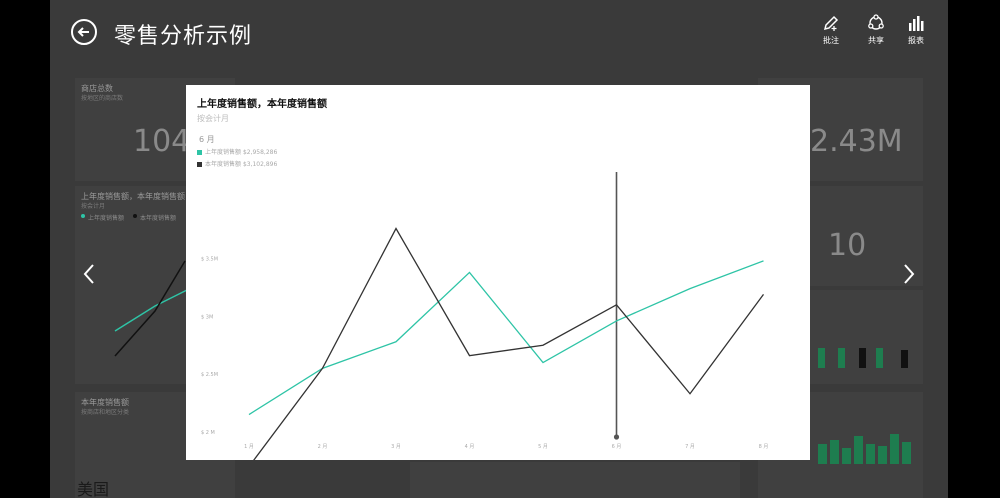 The height and width of the screenshot is (498, 1000). Describe the element at coordinates (102, 98) in the screenshot. I see `tile-subtitle: 按地区的商店数` at that location.